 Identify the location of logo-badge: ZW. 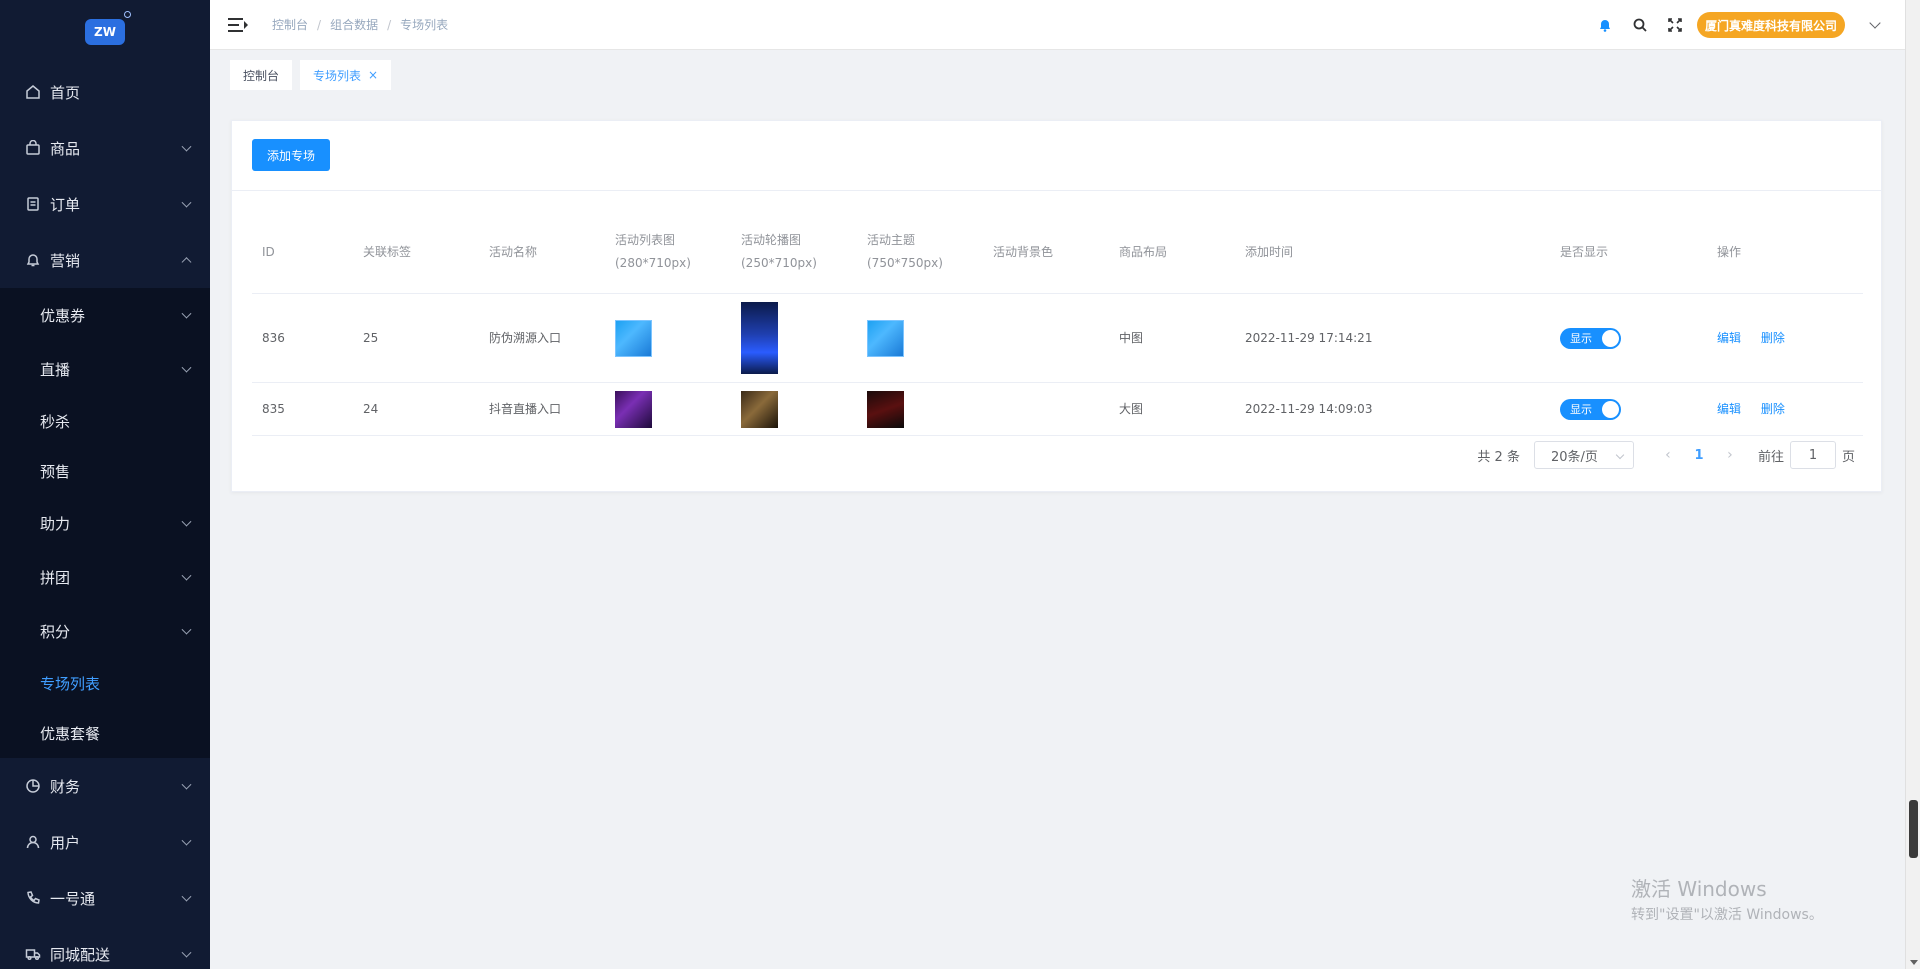
(108, 28).